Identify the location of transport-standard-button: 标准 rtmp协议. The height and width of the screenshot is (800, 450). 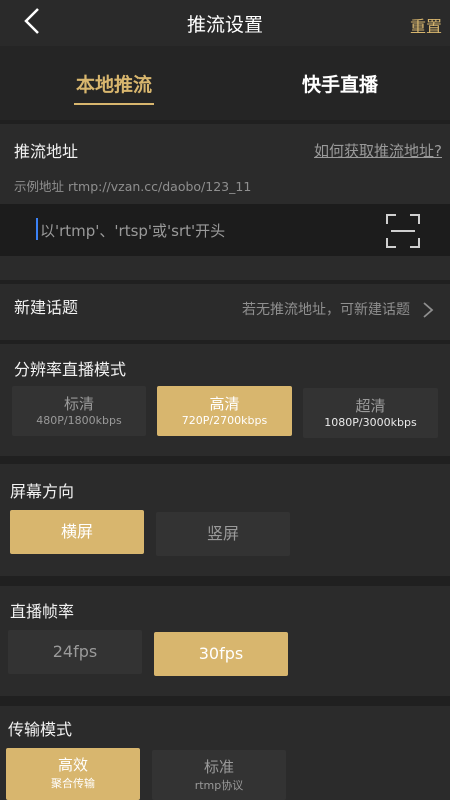
(219, 775).